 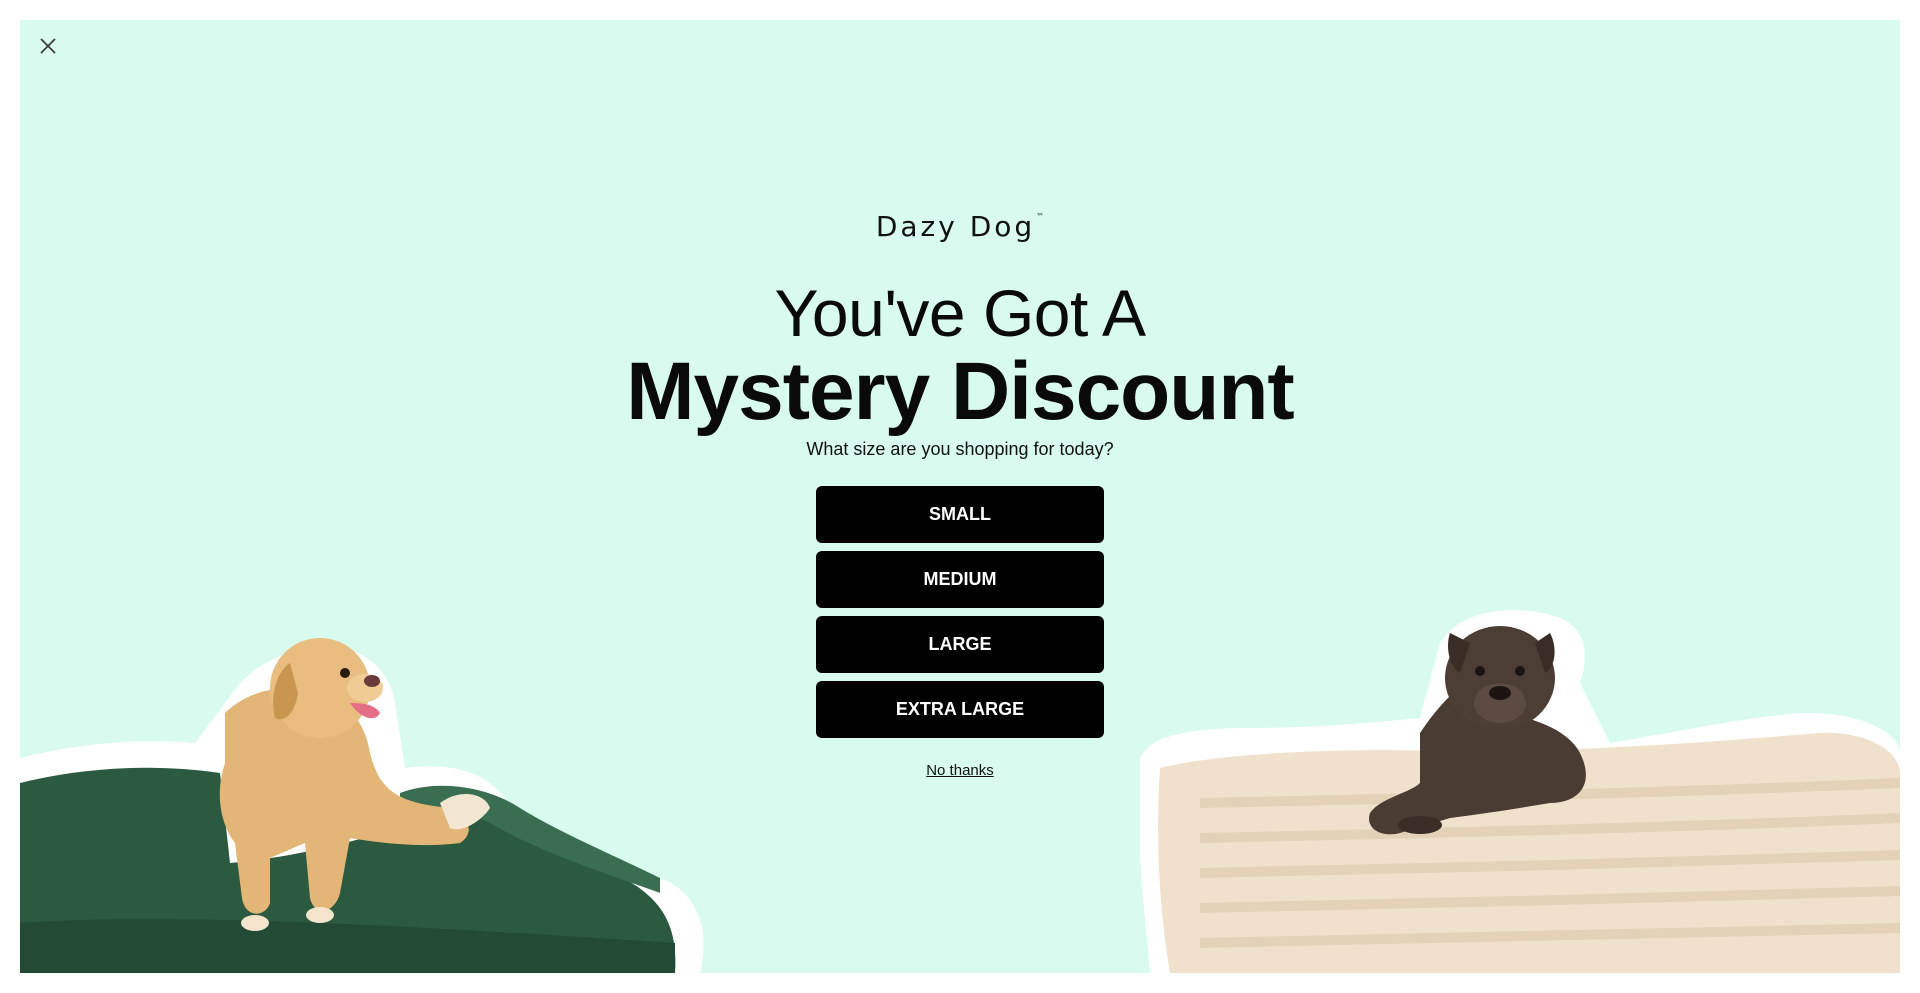 I want to click on headline-line-1: You've Got A, so click(x=960, y=313).